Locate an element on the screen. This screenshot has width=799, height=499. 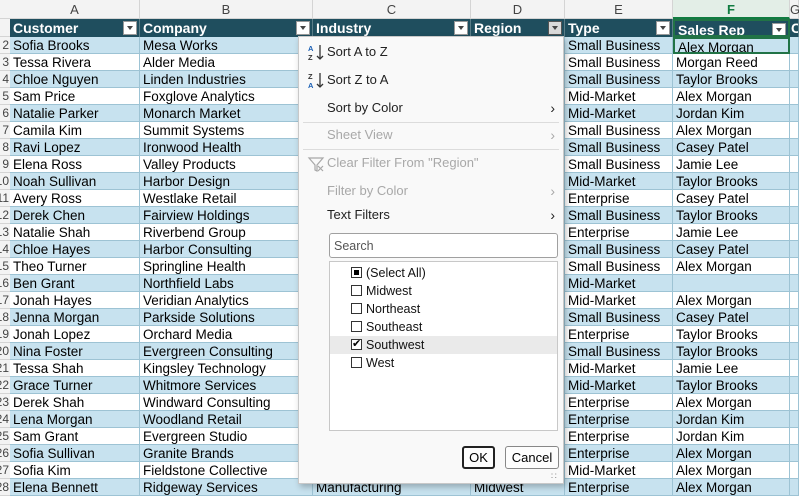
cell-company: Orchard Media is located at coordinates (226, 334).